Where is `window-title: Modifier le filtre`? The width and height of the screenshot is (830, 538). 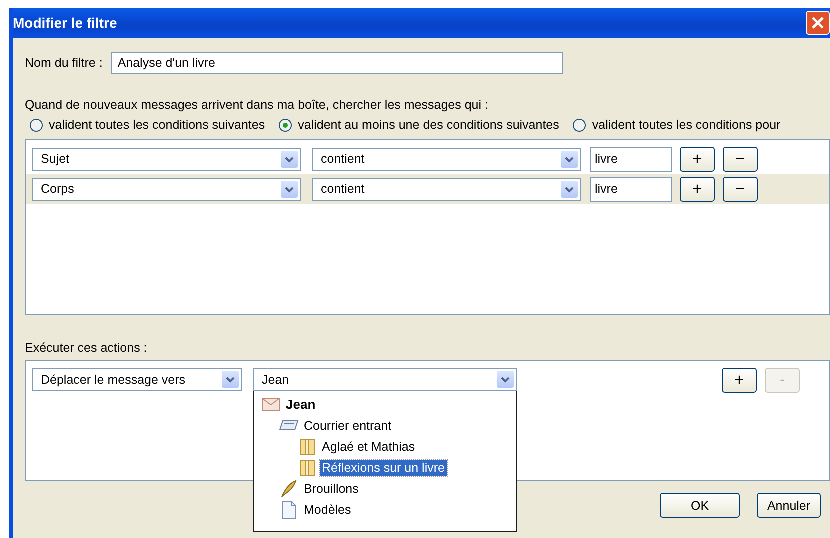
window-title: Modifier le filtre is located at coordinates (65, 23).